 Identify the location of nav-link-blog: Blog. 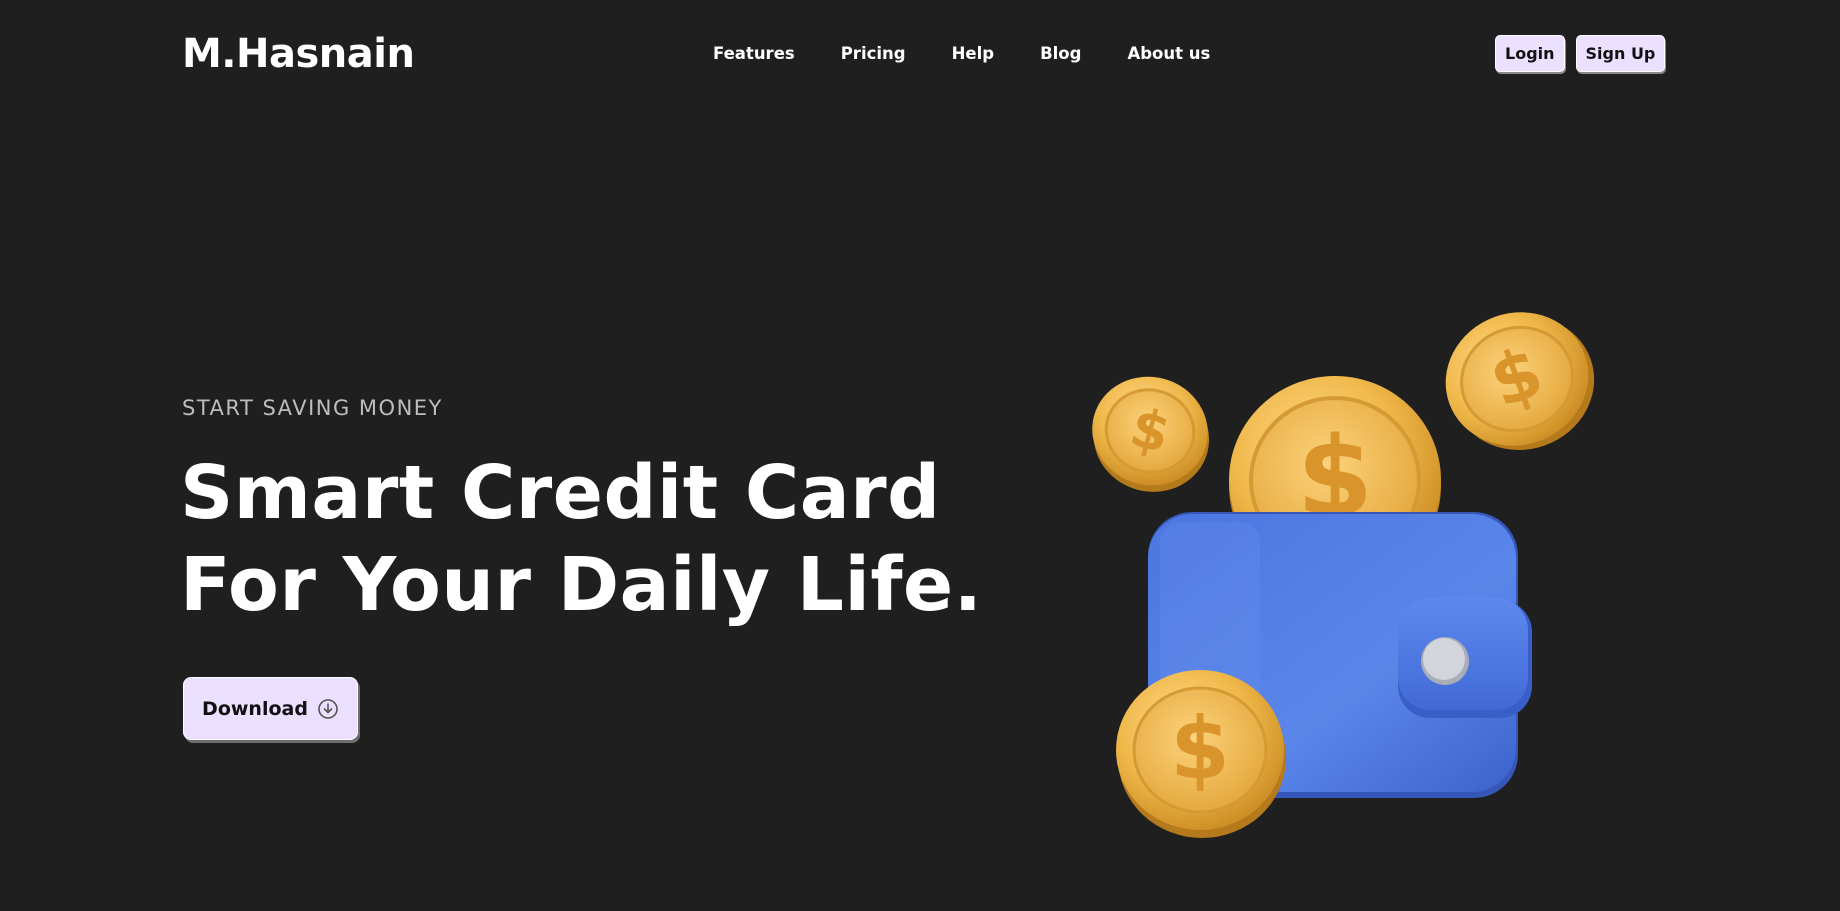
(1060, 54).